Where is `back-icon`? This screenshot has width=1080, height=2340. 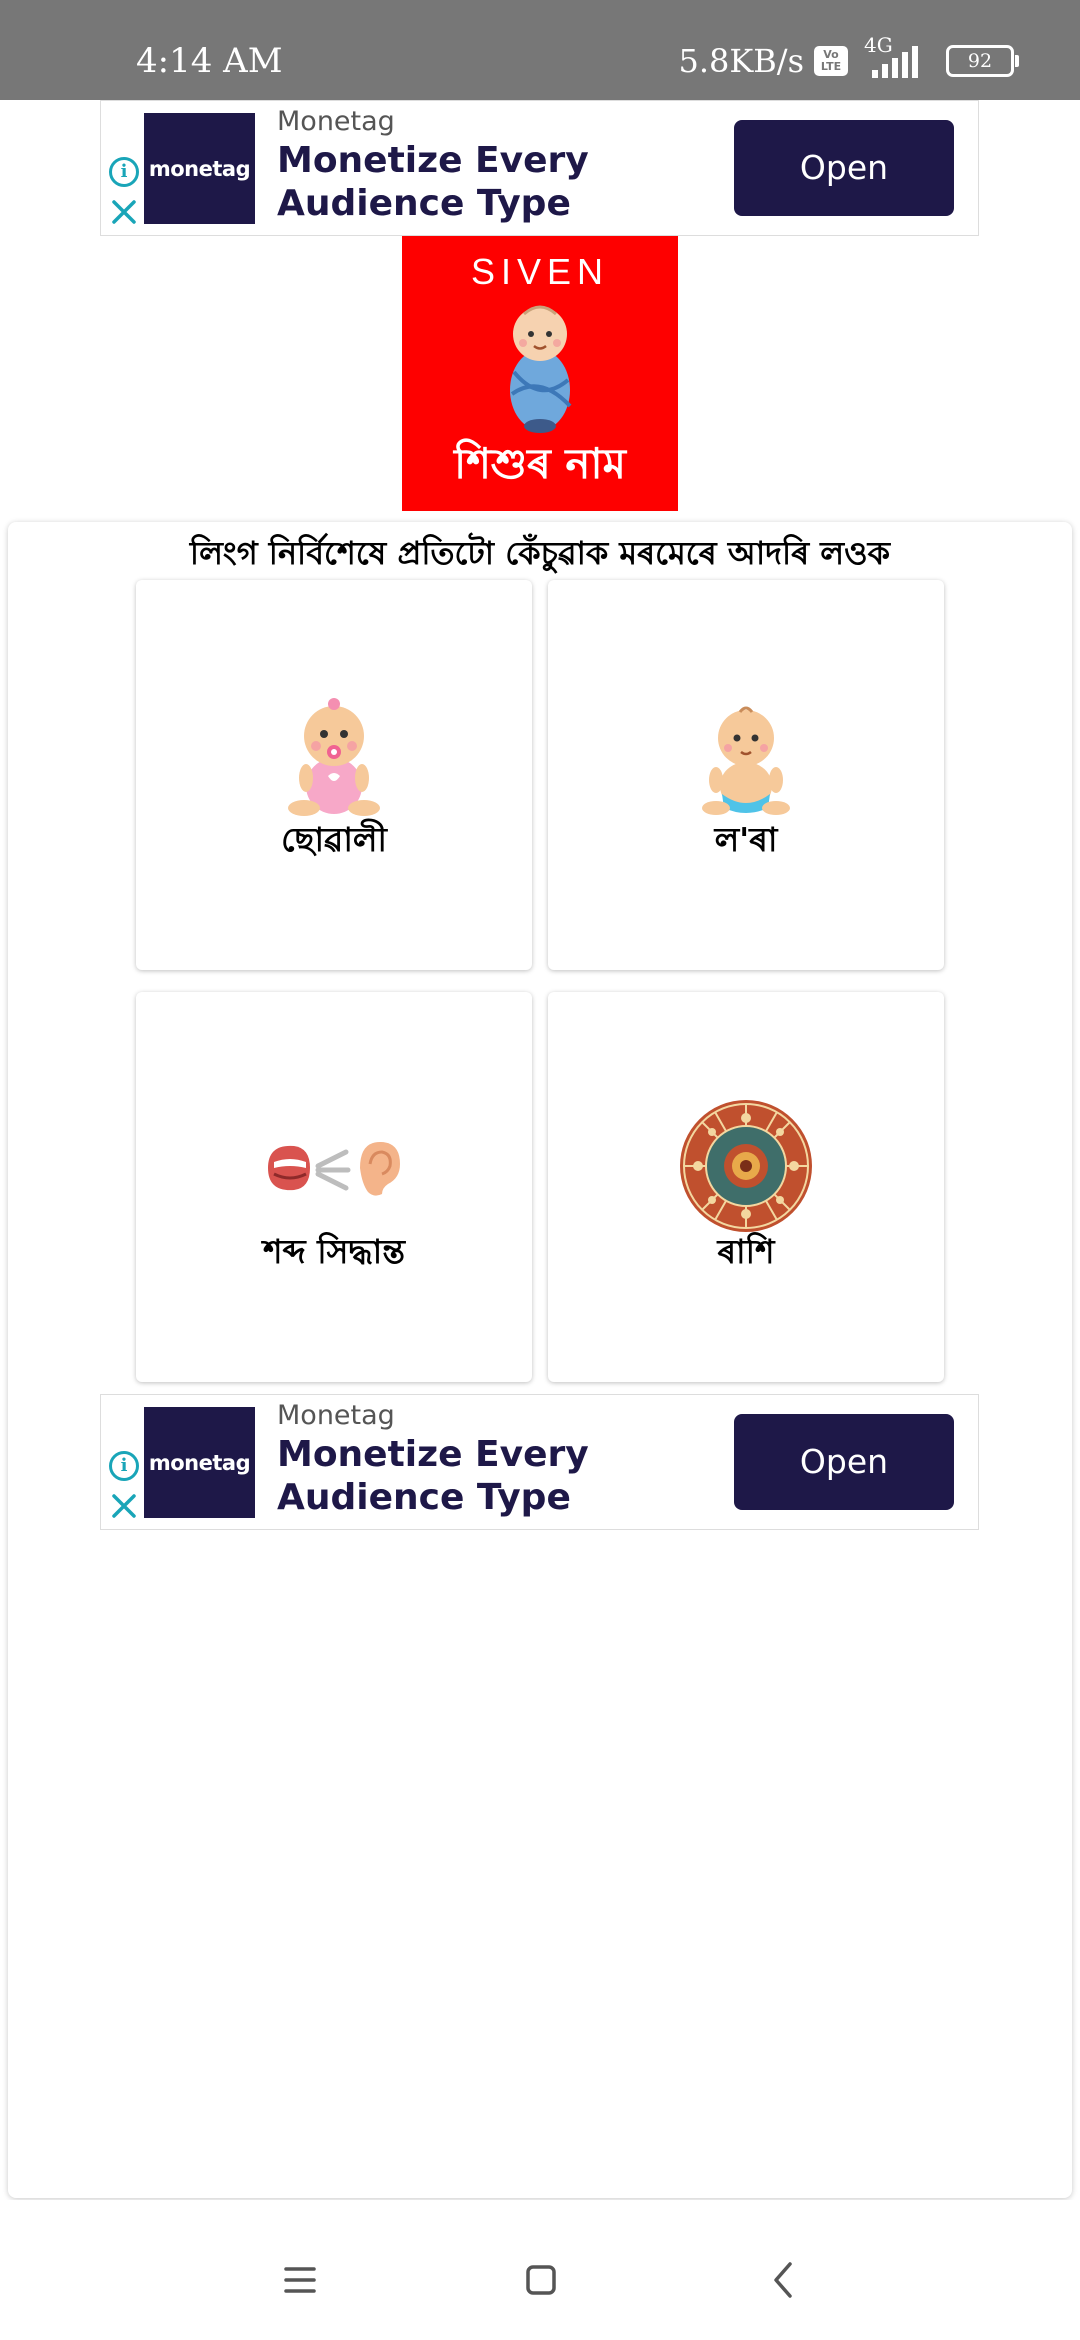
back-icon is located at coordinates (784, 2280).